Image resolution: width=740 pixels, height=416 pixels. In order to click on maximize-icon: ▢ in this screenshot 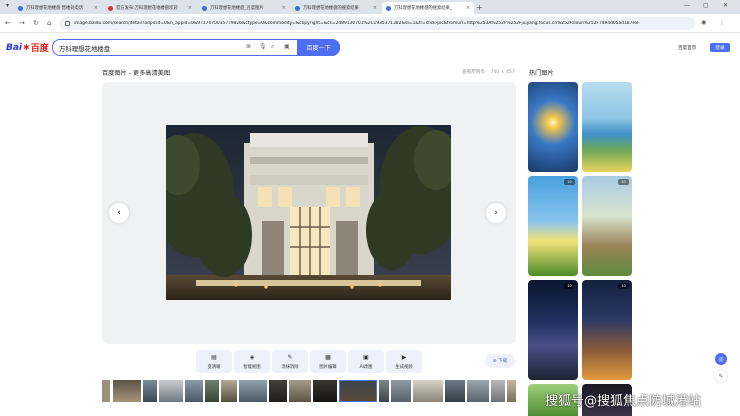, I will do `click(706, 5)`.